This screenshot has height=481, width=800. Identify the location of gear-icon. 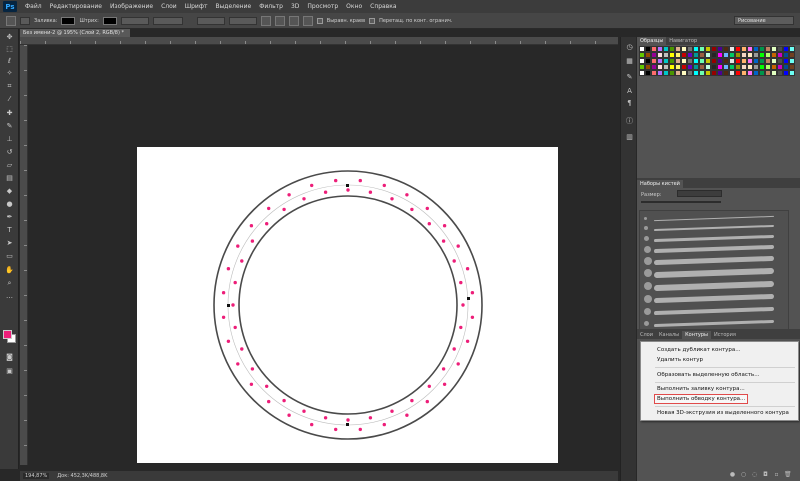
(307, 20).